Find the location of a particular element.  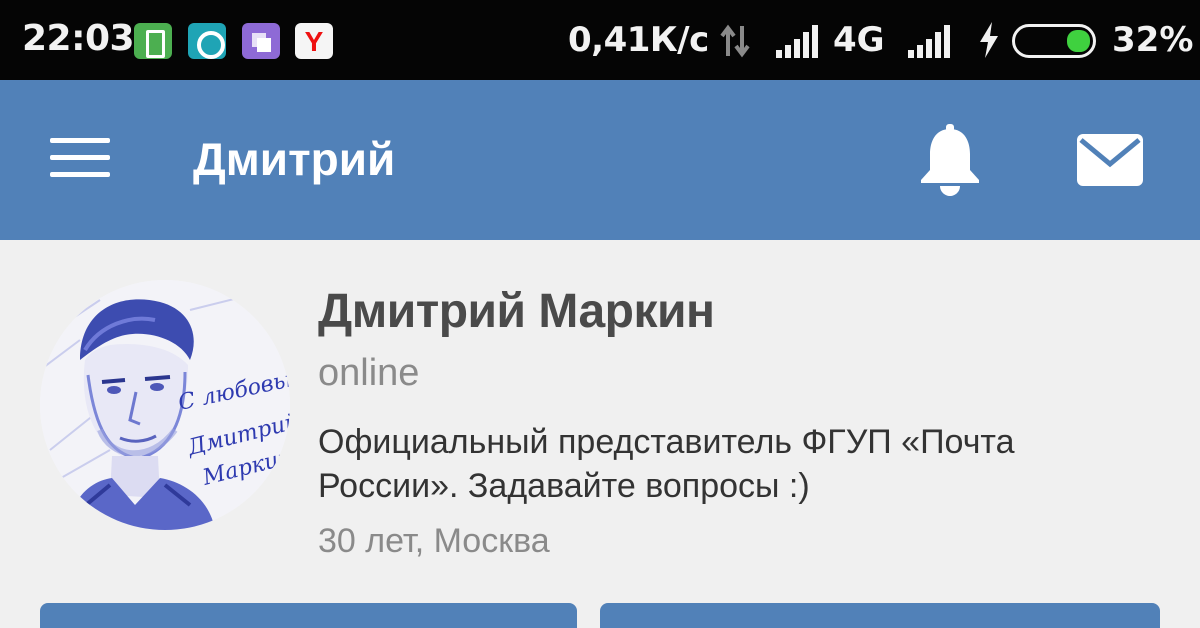

teal-app-icon is located at coordinates (207, 41).